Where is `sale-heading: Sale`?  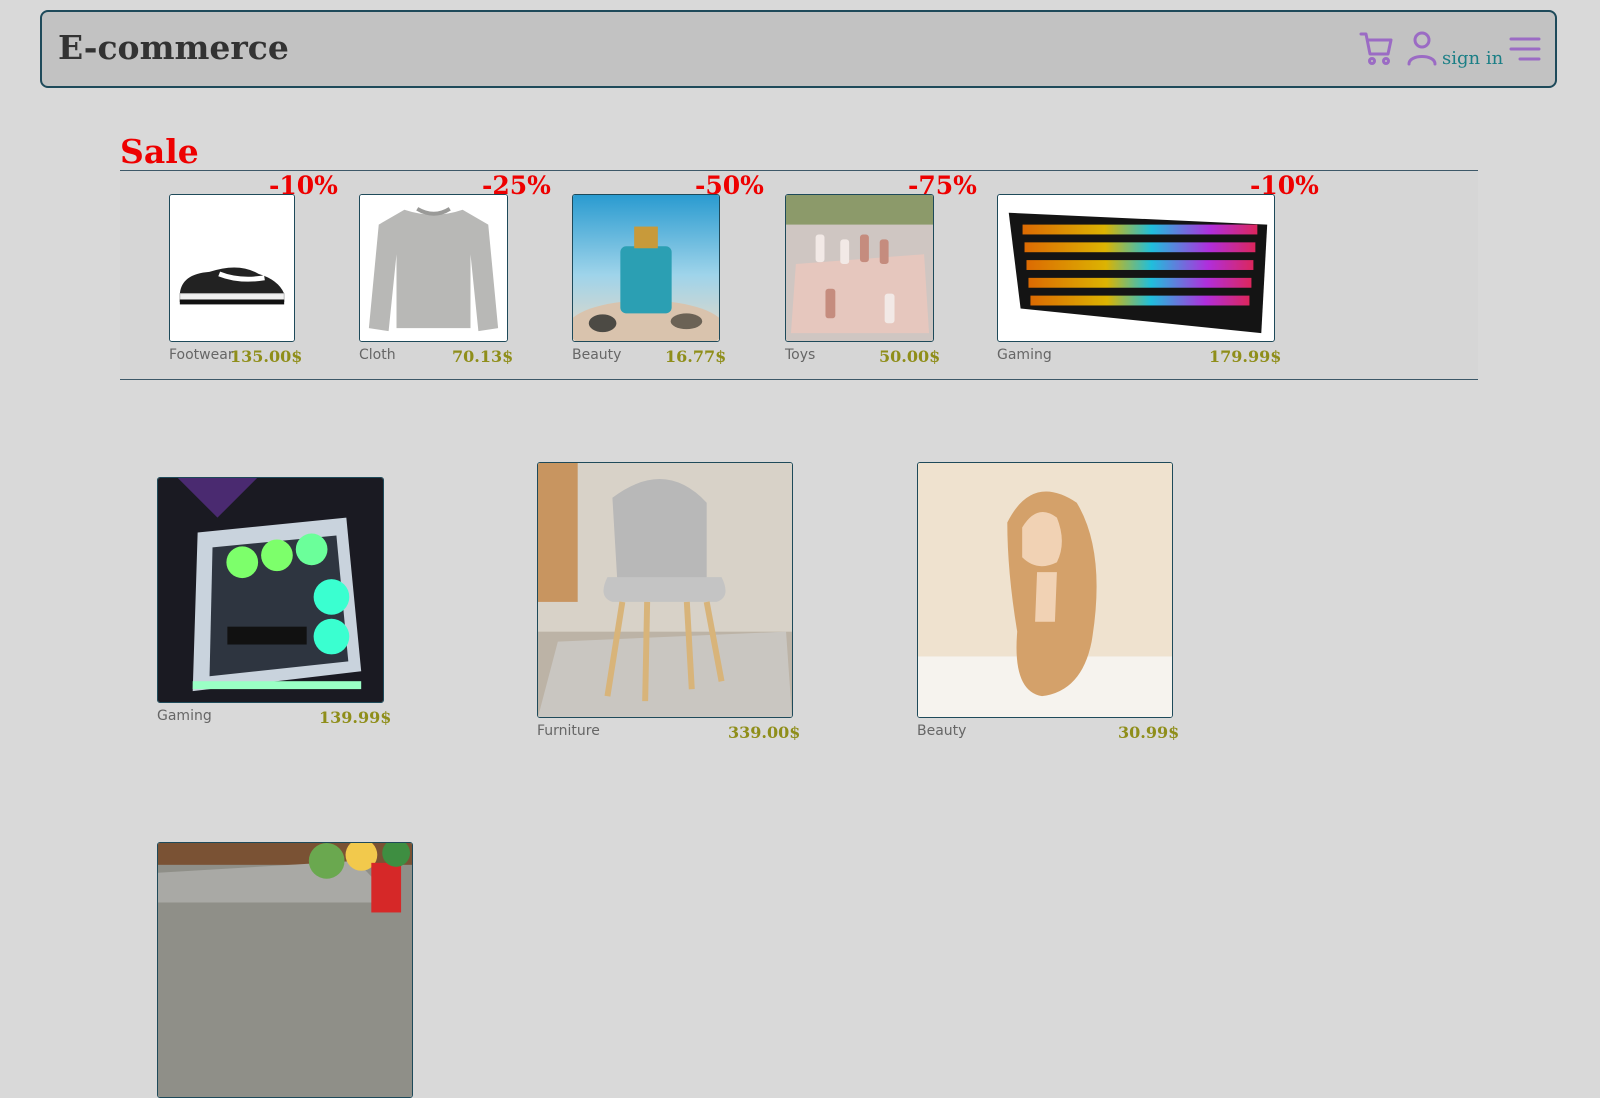 sale-heading: Sale is located at coordinates (159, 151).